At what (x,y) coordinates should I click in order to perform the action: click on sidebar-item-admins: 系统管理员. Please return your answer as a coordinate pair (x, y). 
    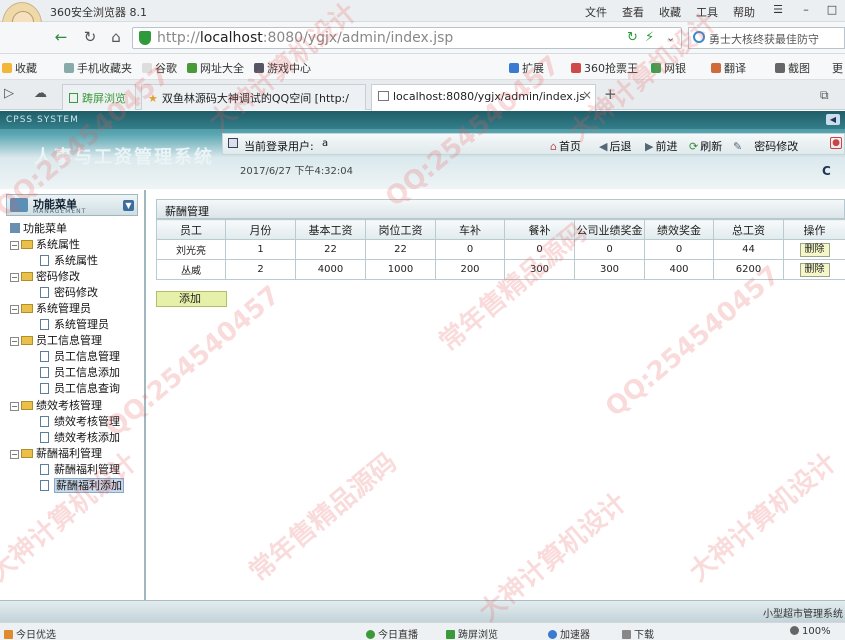
    Looking at the image, I should click on (74, 324).